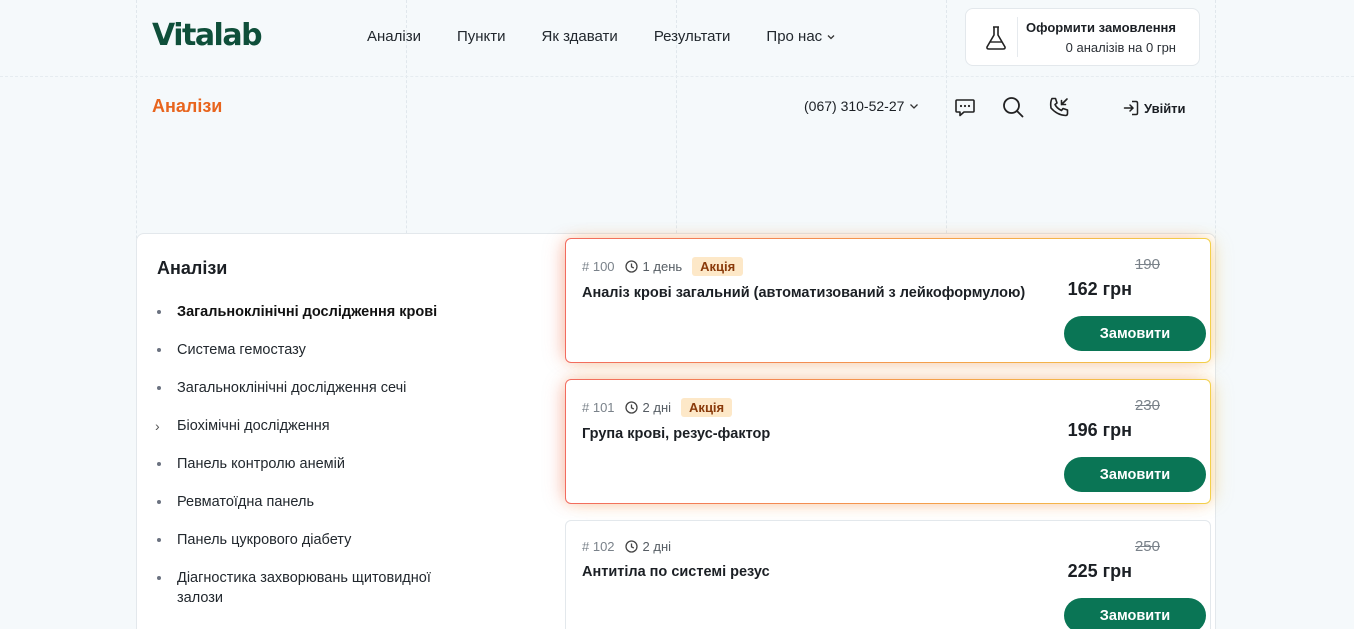  Describe the element at coordinates (854, 106) in the screenshot. I see `phone-number: (067) 310-52-27` at that location.